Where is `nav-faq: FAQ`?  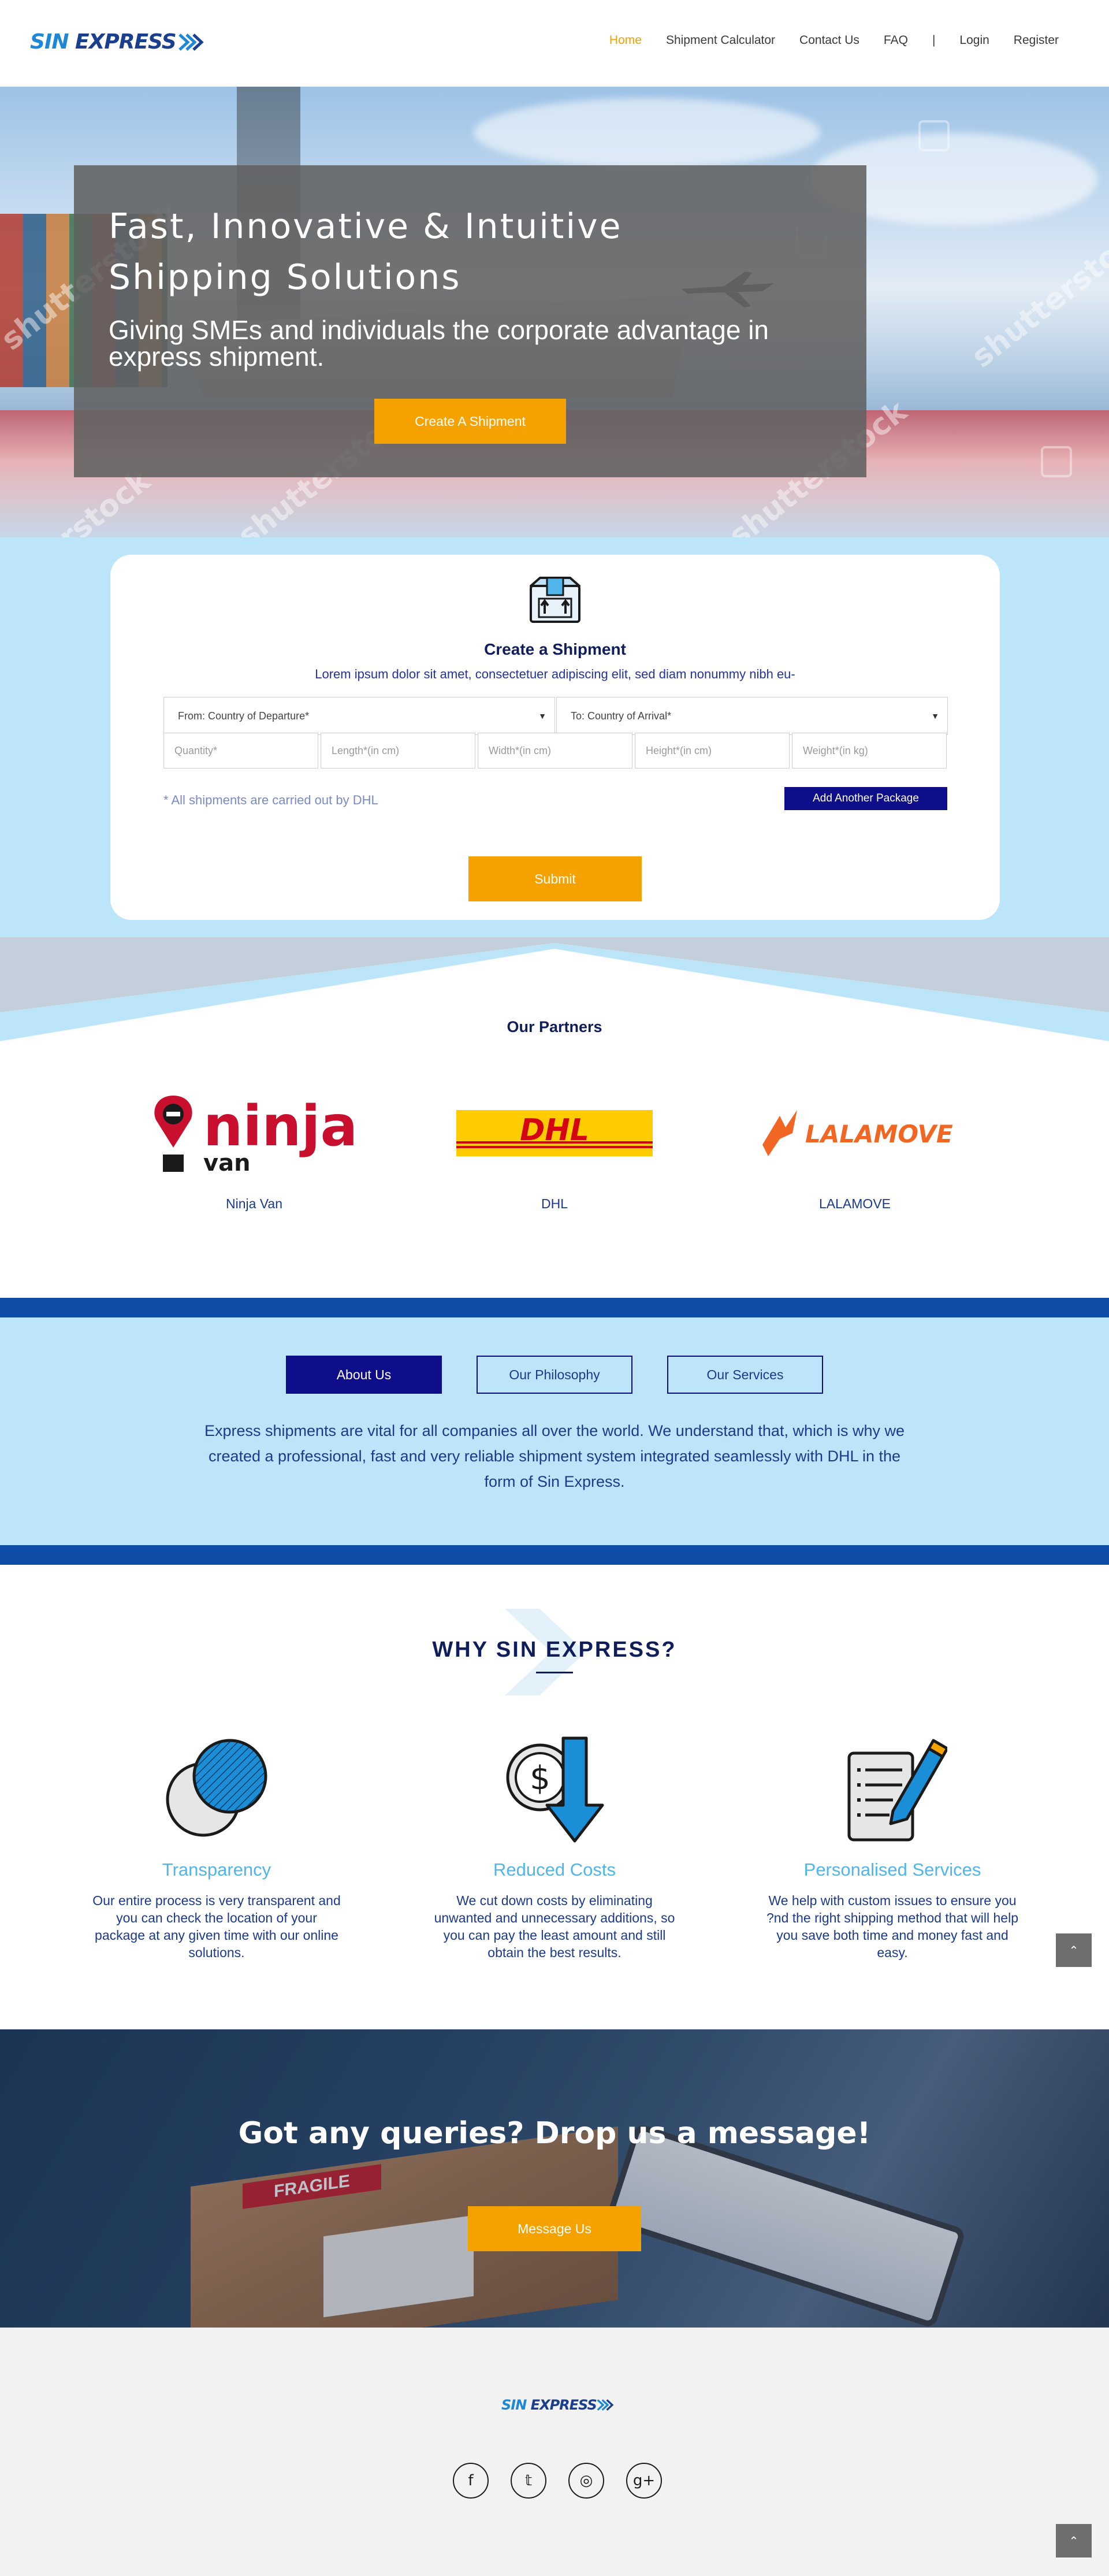
nav-faq: FAQ is located at coordinates (896, 40).